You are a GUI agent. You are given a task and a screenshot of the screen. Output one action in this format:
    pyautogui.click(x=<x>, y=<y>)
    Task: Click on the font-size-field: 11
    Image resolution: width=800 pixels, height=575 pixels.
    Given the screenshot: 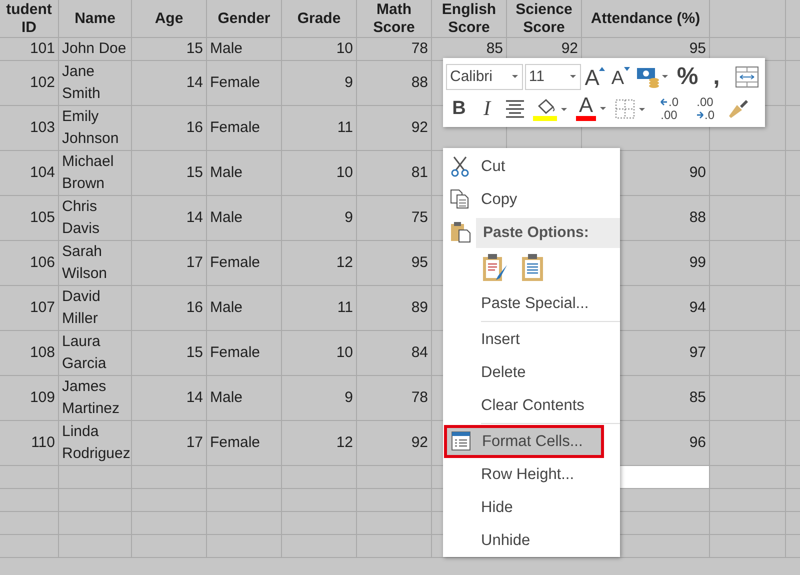 What is the action you would take?
    pyautogui.click(x=552, y=77)
    